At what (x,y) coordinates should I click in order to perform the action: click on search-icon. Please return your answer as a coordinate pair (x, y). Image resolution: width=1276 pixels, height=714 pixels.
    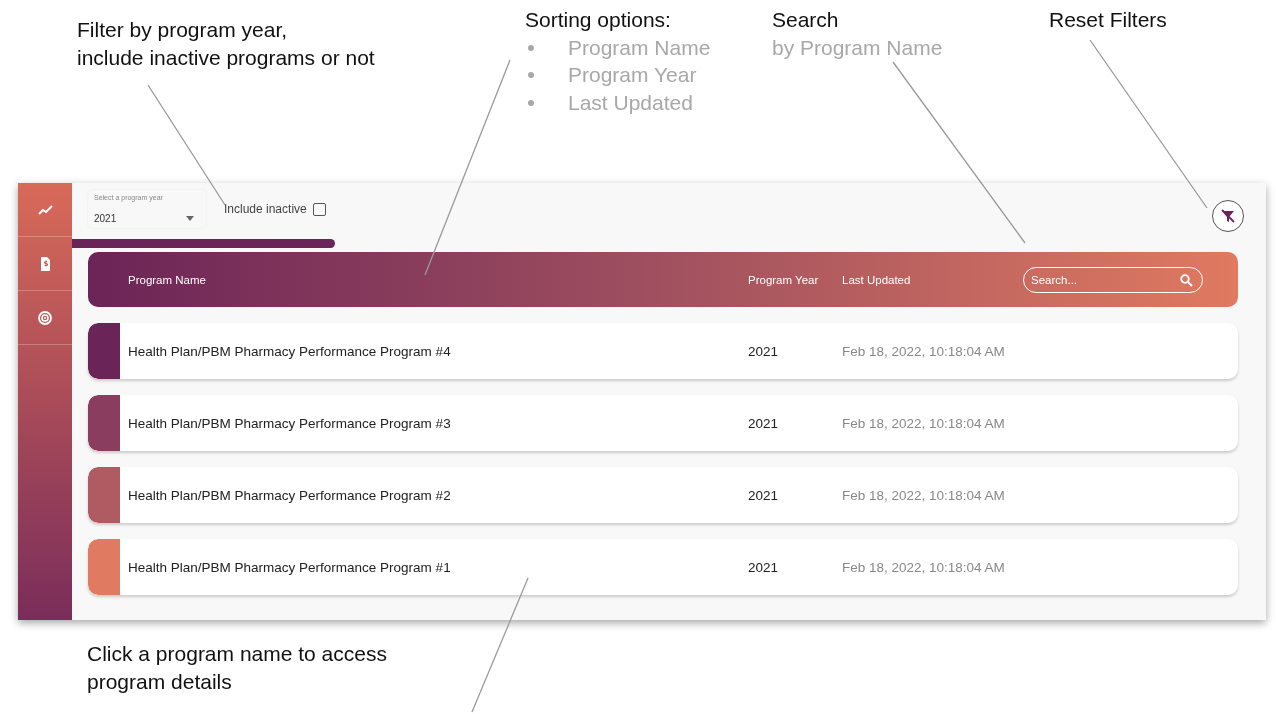
    Looking at the image, I should click on (1186, 280).